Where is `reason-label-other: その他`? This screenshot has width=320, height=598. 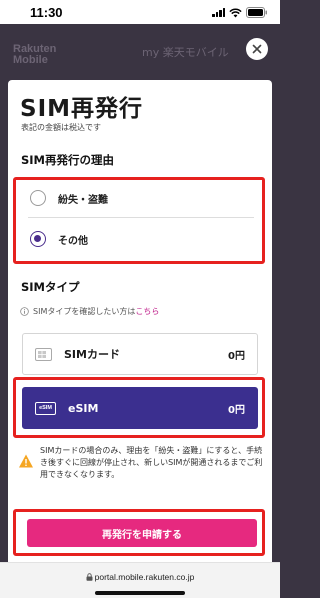 reason-label-other: その他 is located at coordinates (73, 241).